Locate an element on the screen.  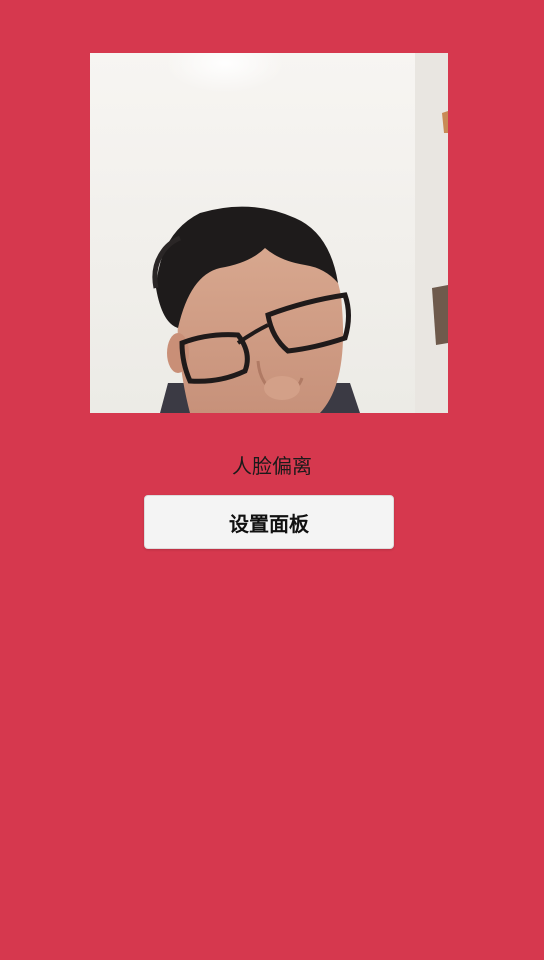
face-status-text: 人脸偏离 is located at coordinates (272, 466).